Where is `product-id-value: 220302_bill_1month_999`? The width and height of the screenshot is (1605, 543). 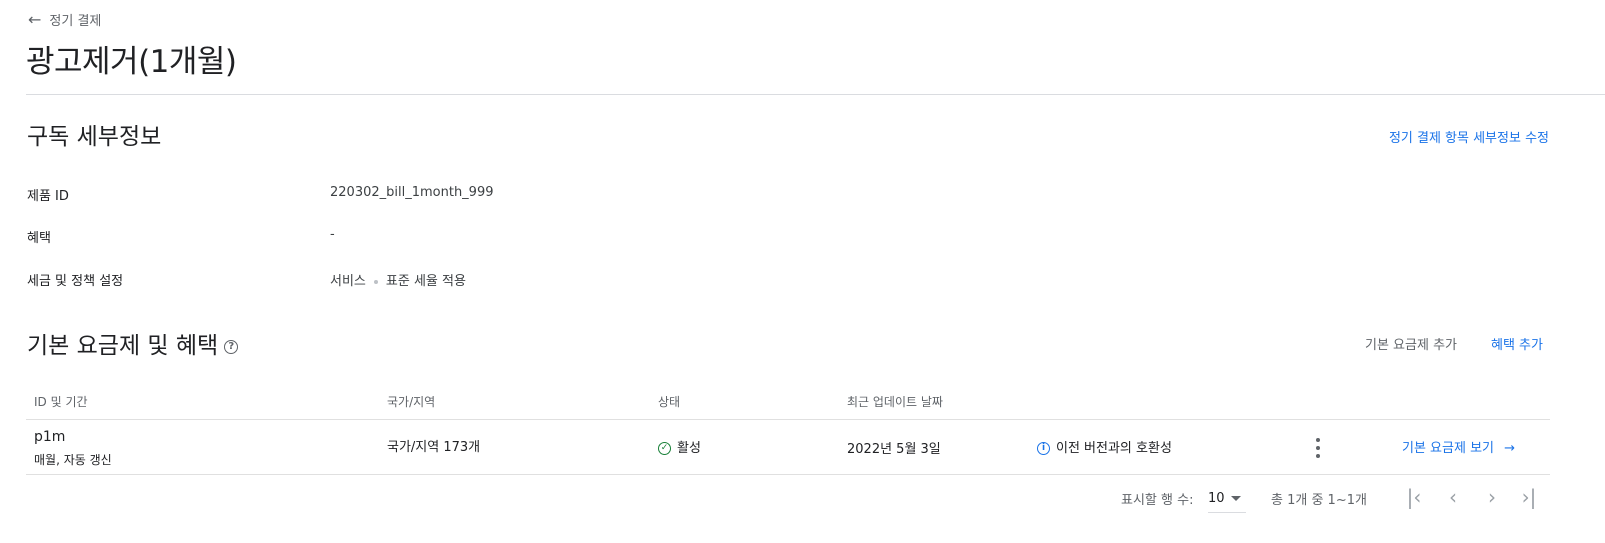 product-id-value: 220302_bill_1month_999 is located at coordinates (412, 192).